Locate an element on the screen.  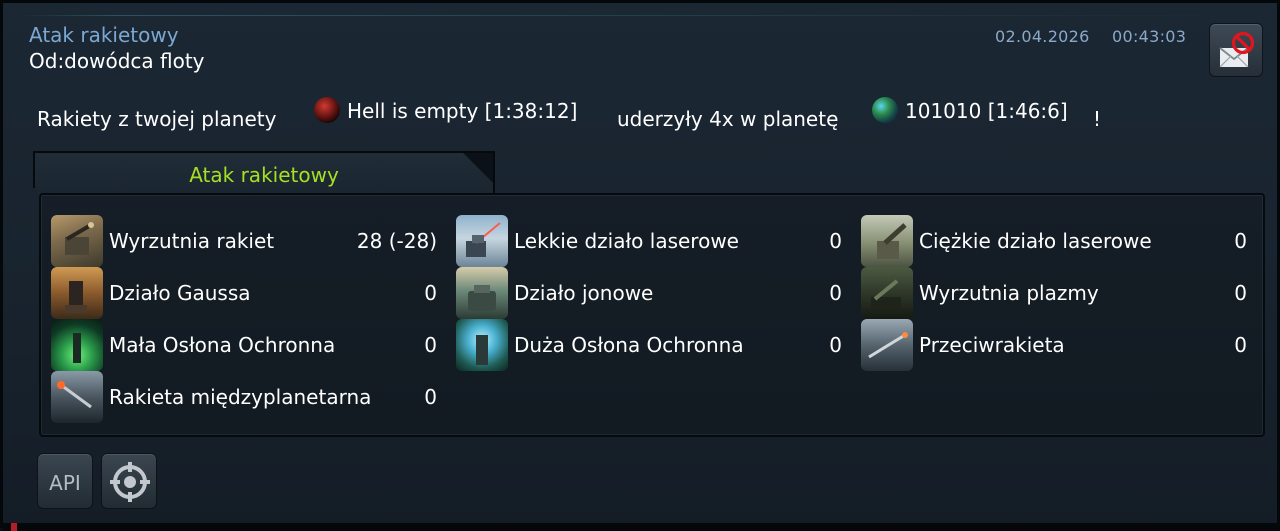
api-button: API is located at coordinates (65, 481).